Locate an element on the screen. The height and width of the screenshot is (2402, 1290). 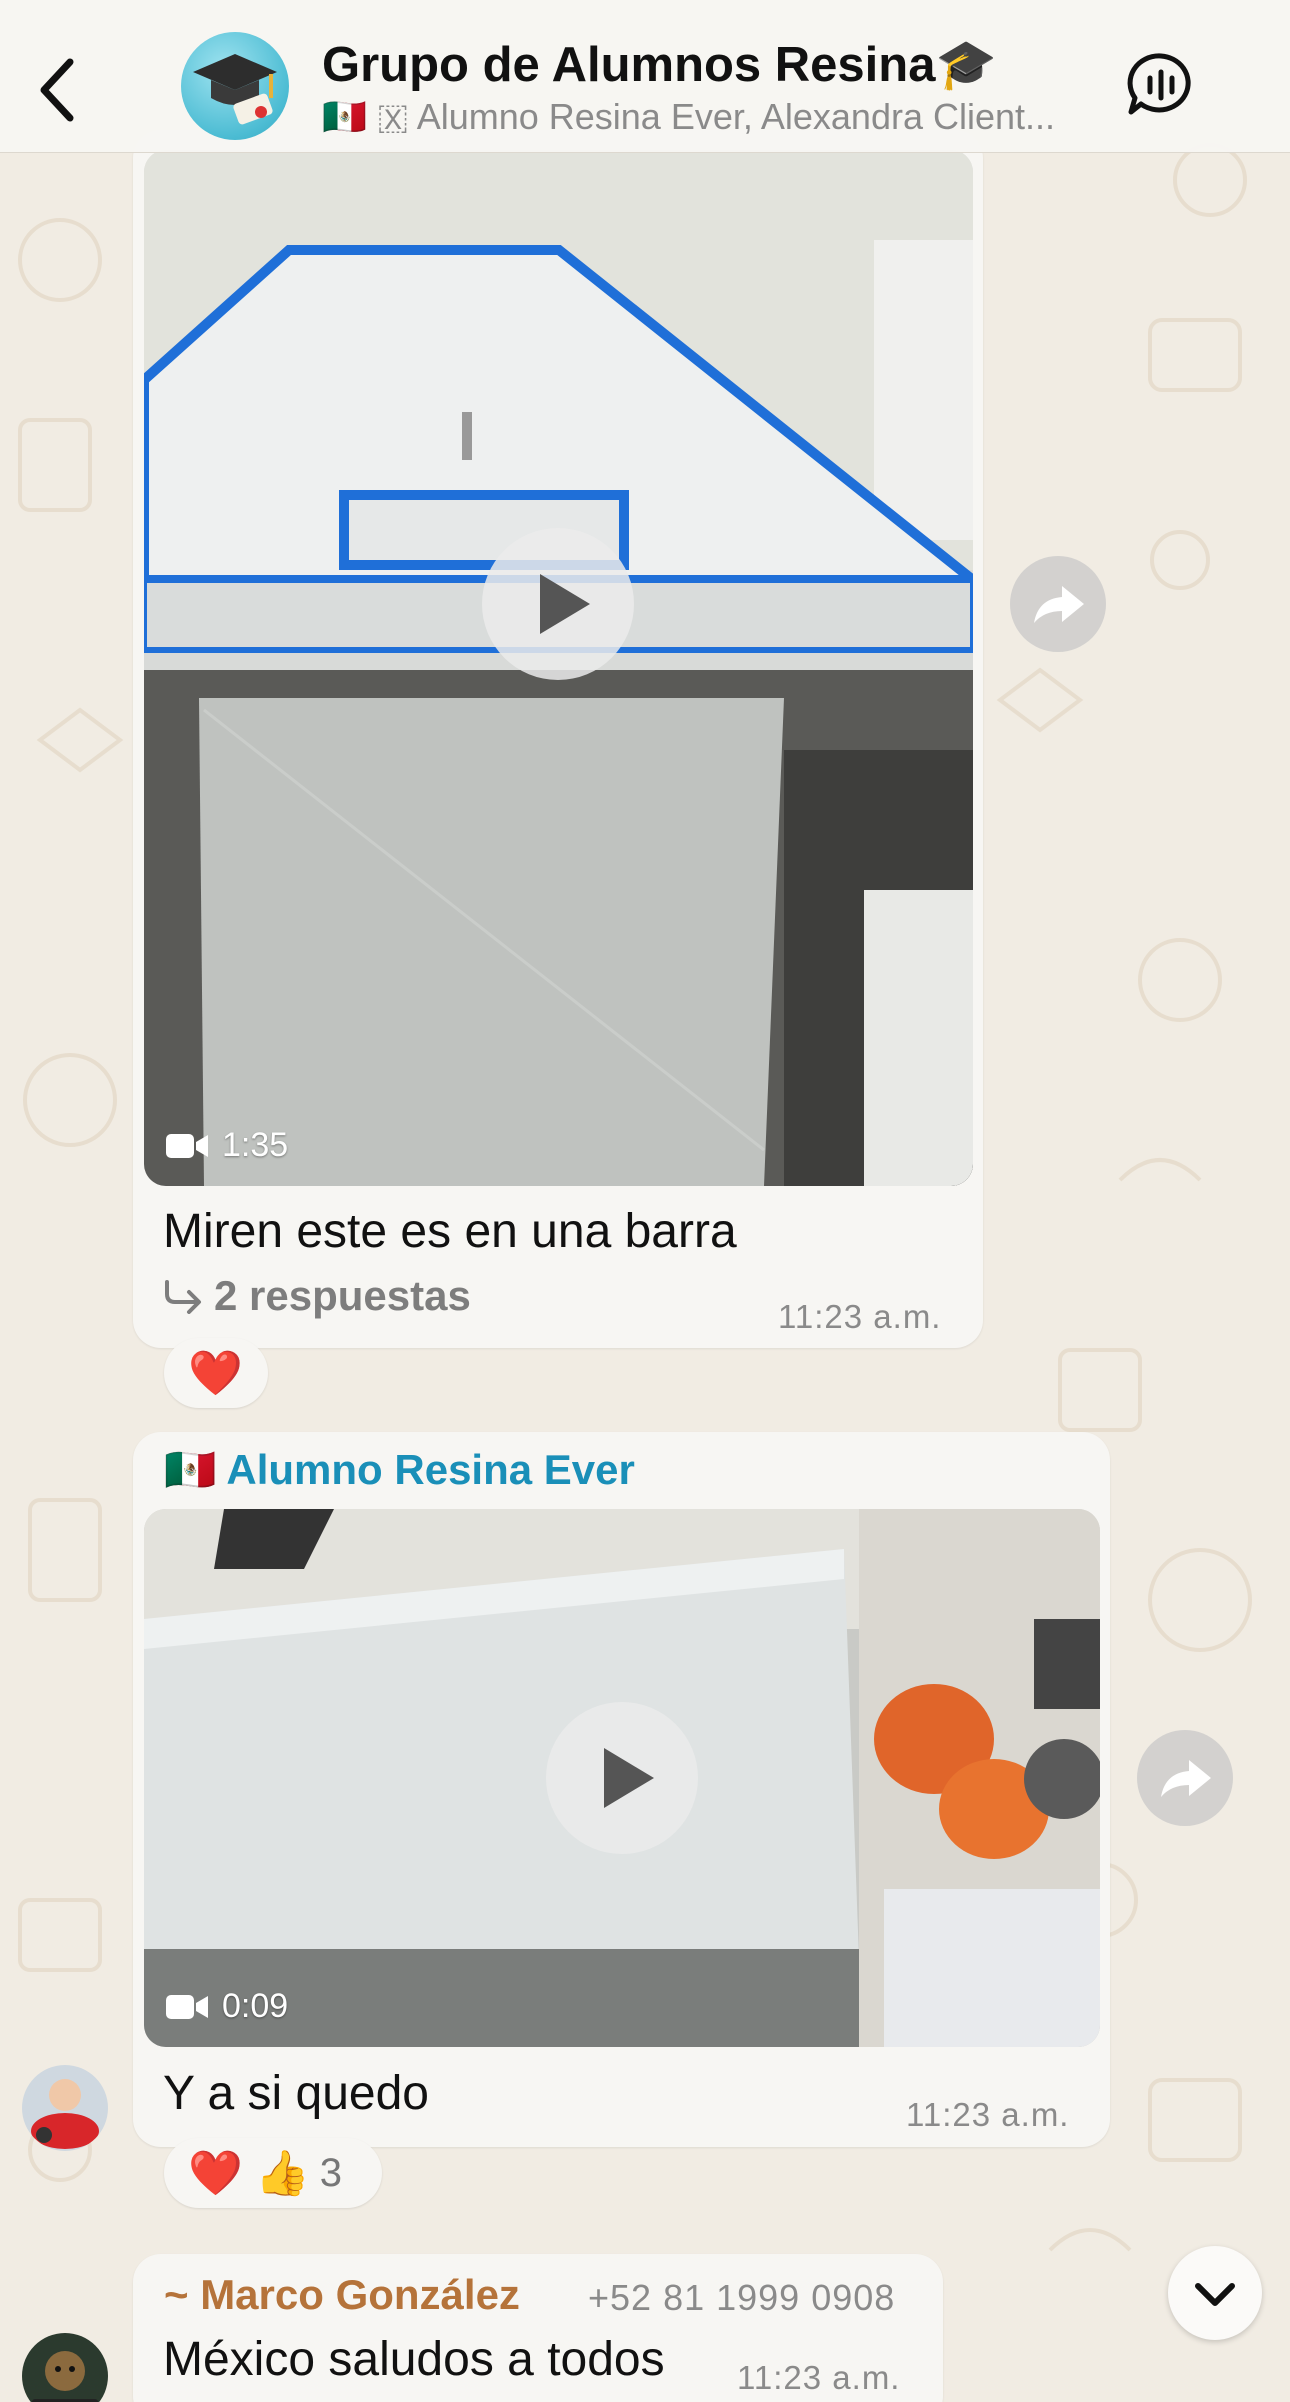
duration-label: 0:09 is located at coordinates (255, 2006).